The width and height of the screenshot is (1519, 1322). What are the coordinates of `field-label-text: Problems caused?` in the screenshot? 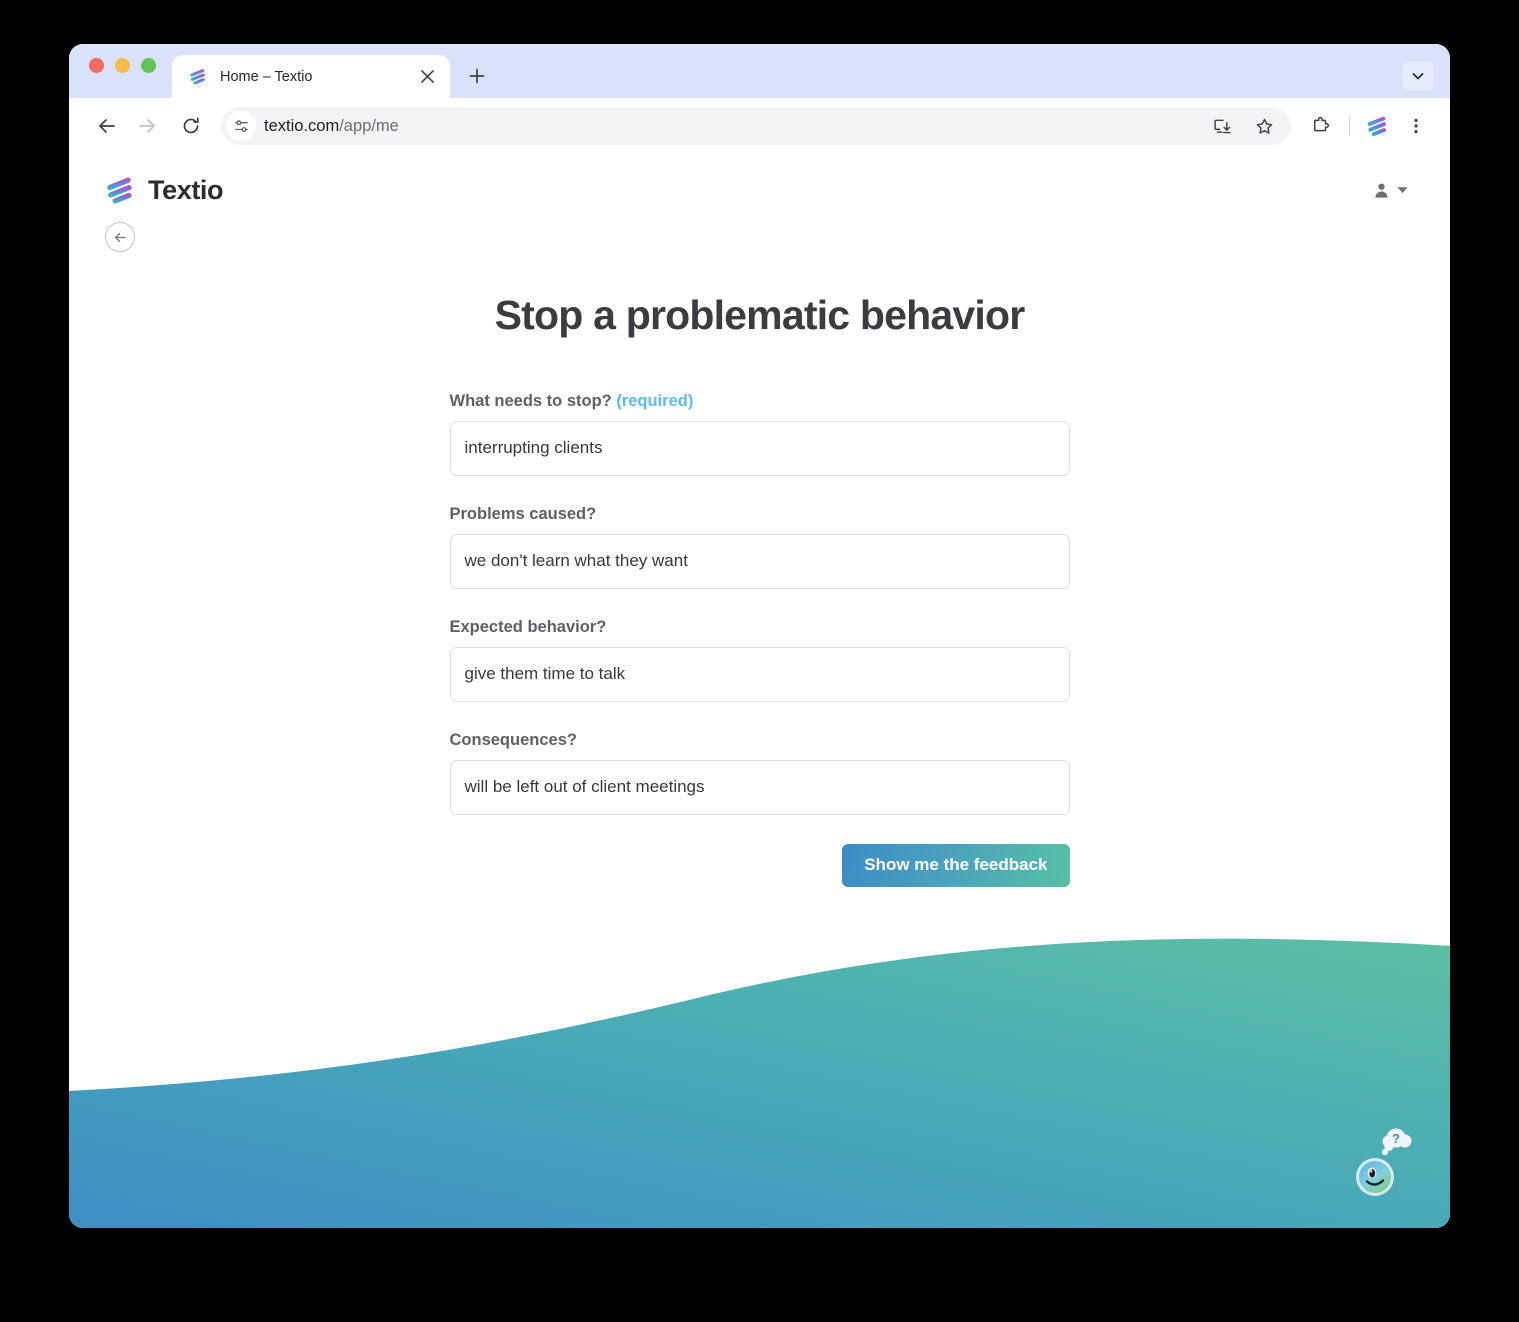 It's located at (523, 513).